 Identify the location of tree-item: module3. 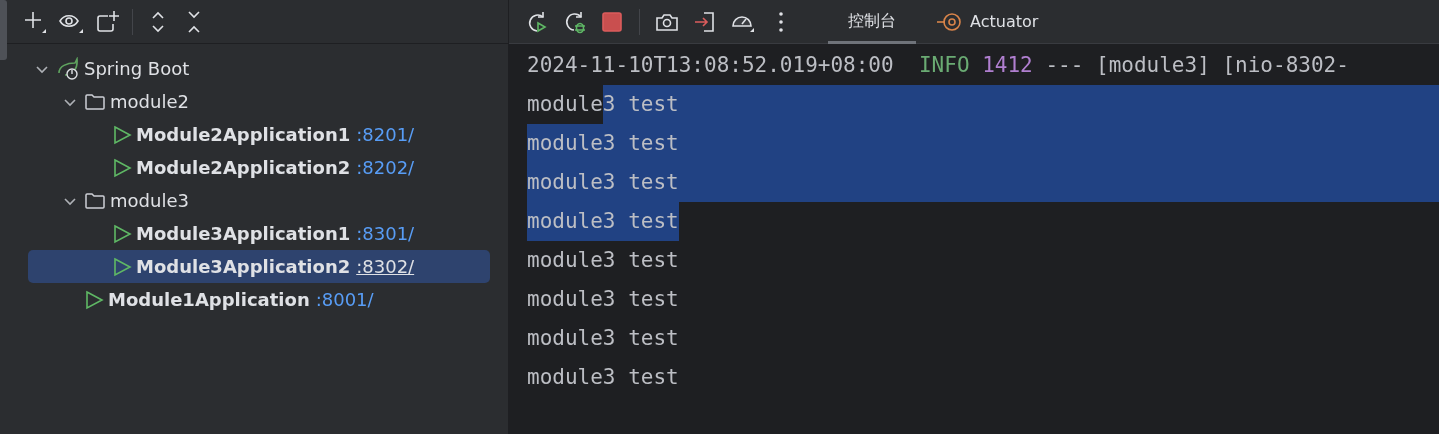
(259, 200).